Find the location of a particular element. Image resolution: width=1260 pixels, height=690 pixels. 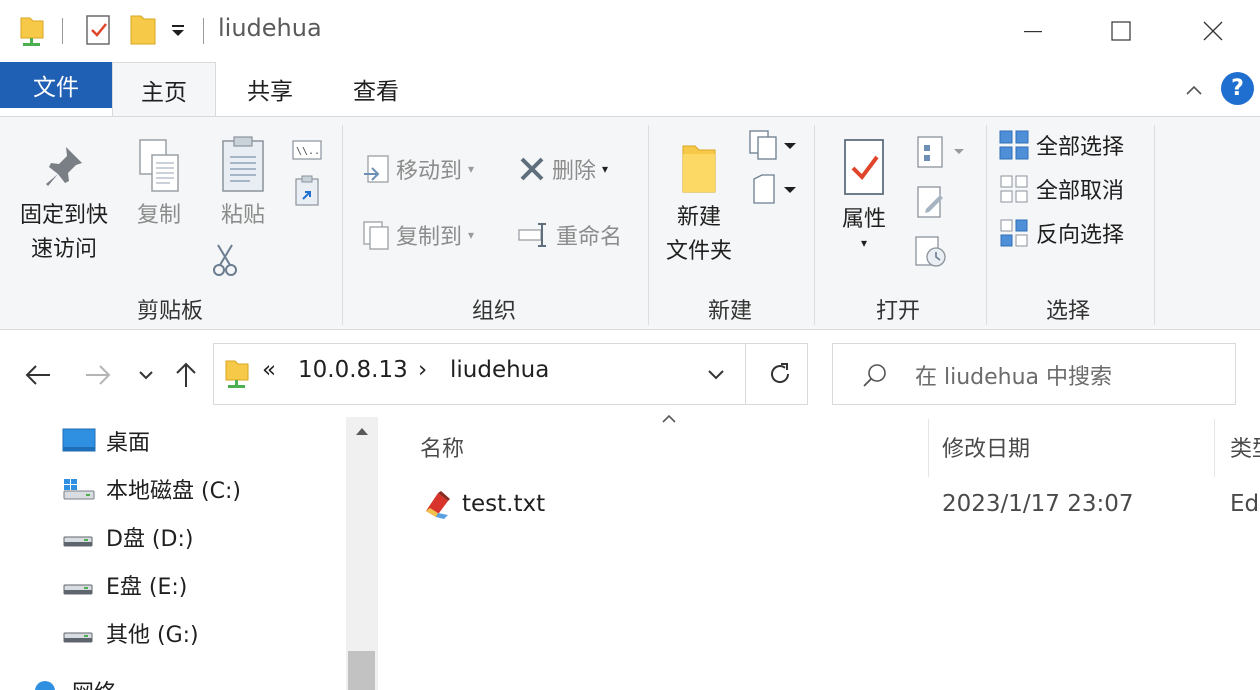

paste-button: 粘贴 is located at coordinates (243, 182).